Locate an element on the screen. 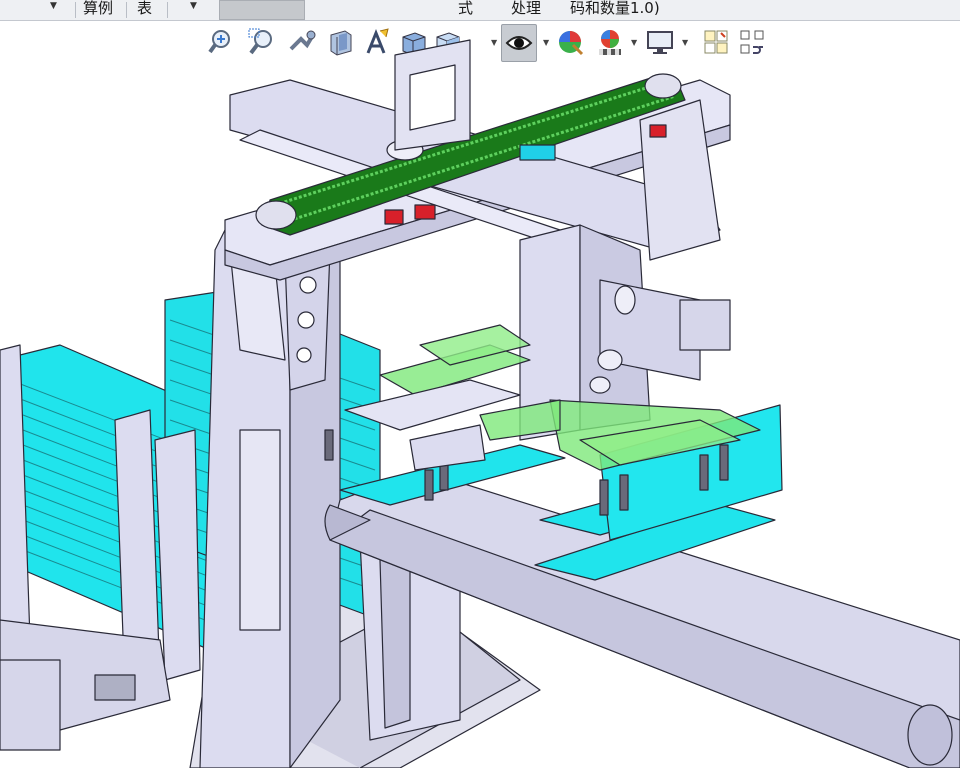 This screenshot has height=768, width=960. ribbon-strip: ▼ 算例 表 ▼ 式 处理 码和数量1.0) is located at coordinates (480, 10).